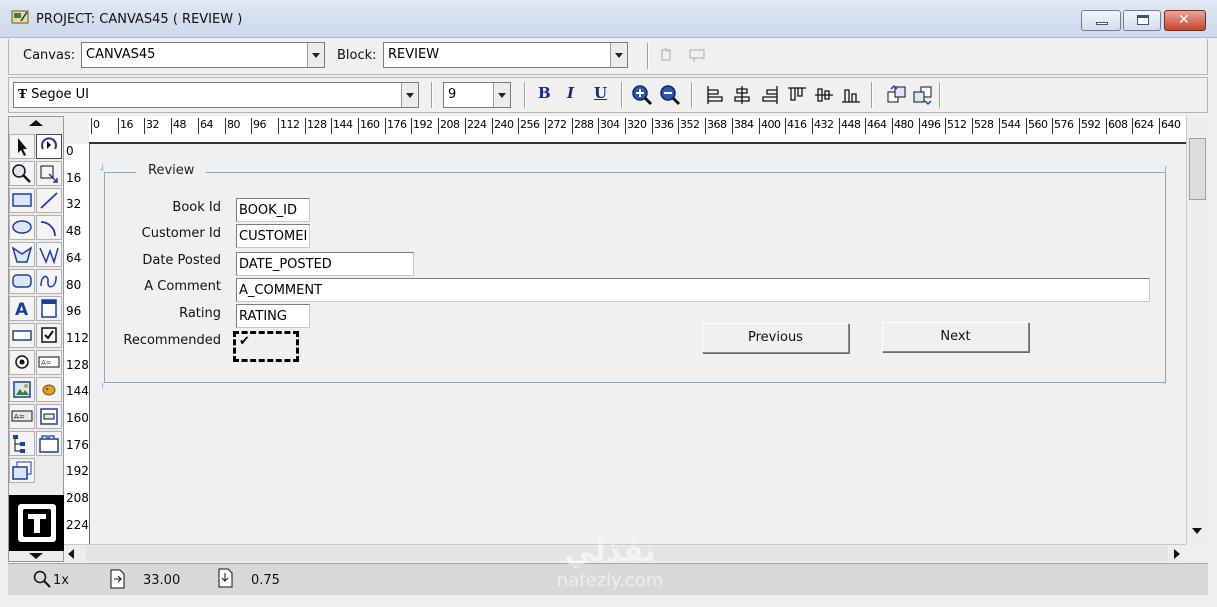 Image resolution: width=1217 pixels, height=607 pixels. What do you see at coordinates (715, 95) in the screenshot?
I see `align-left-icon` at bounding box center [715, 95].